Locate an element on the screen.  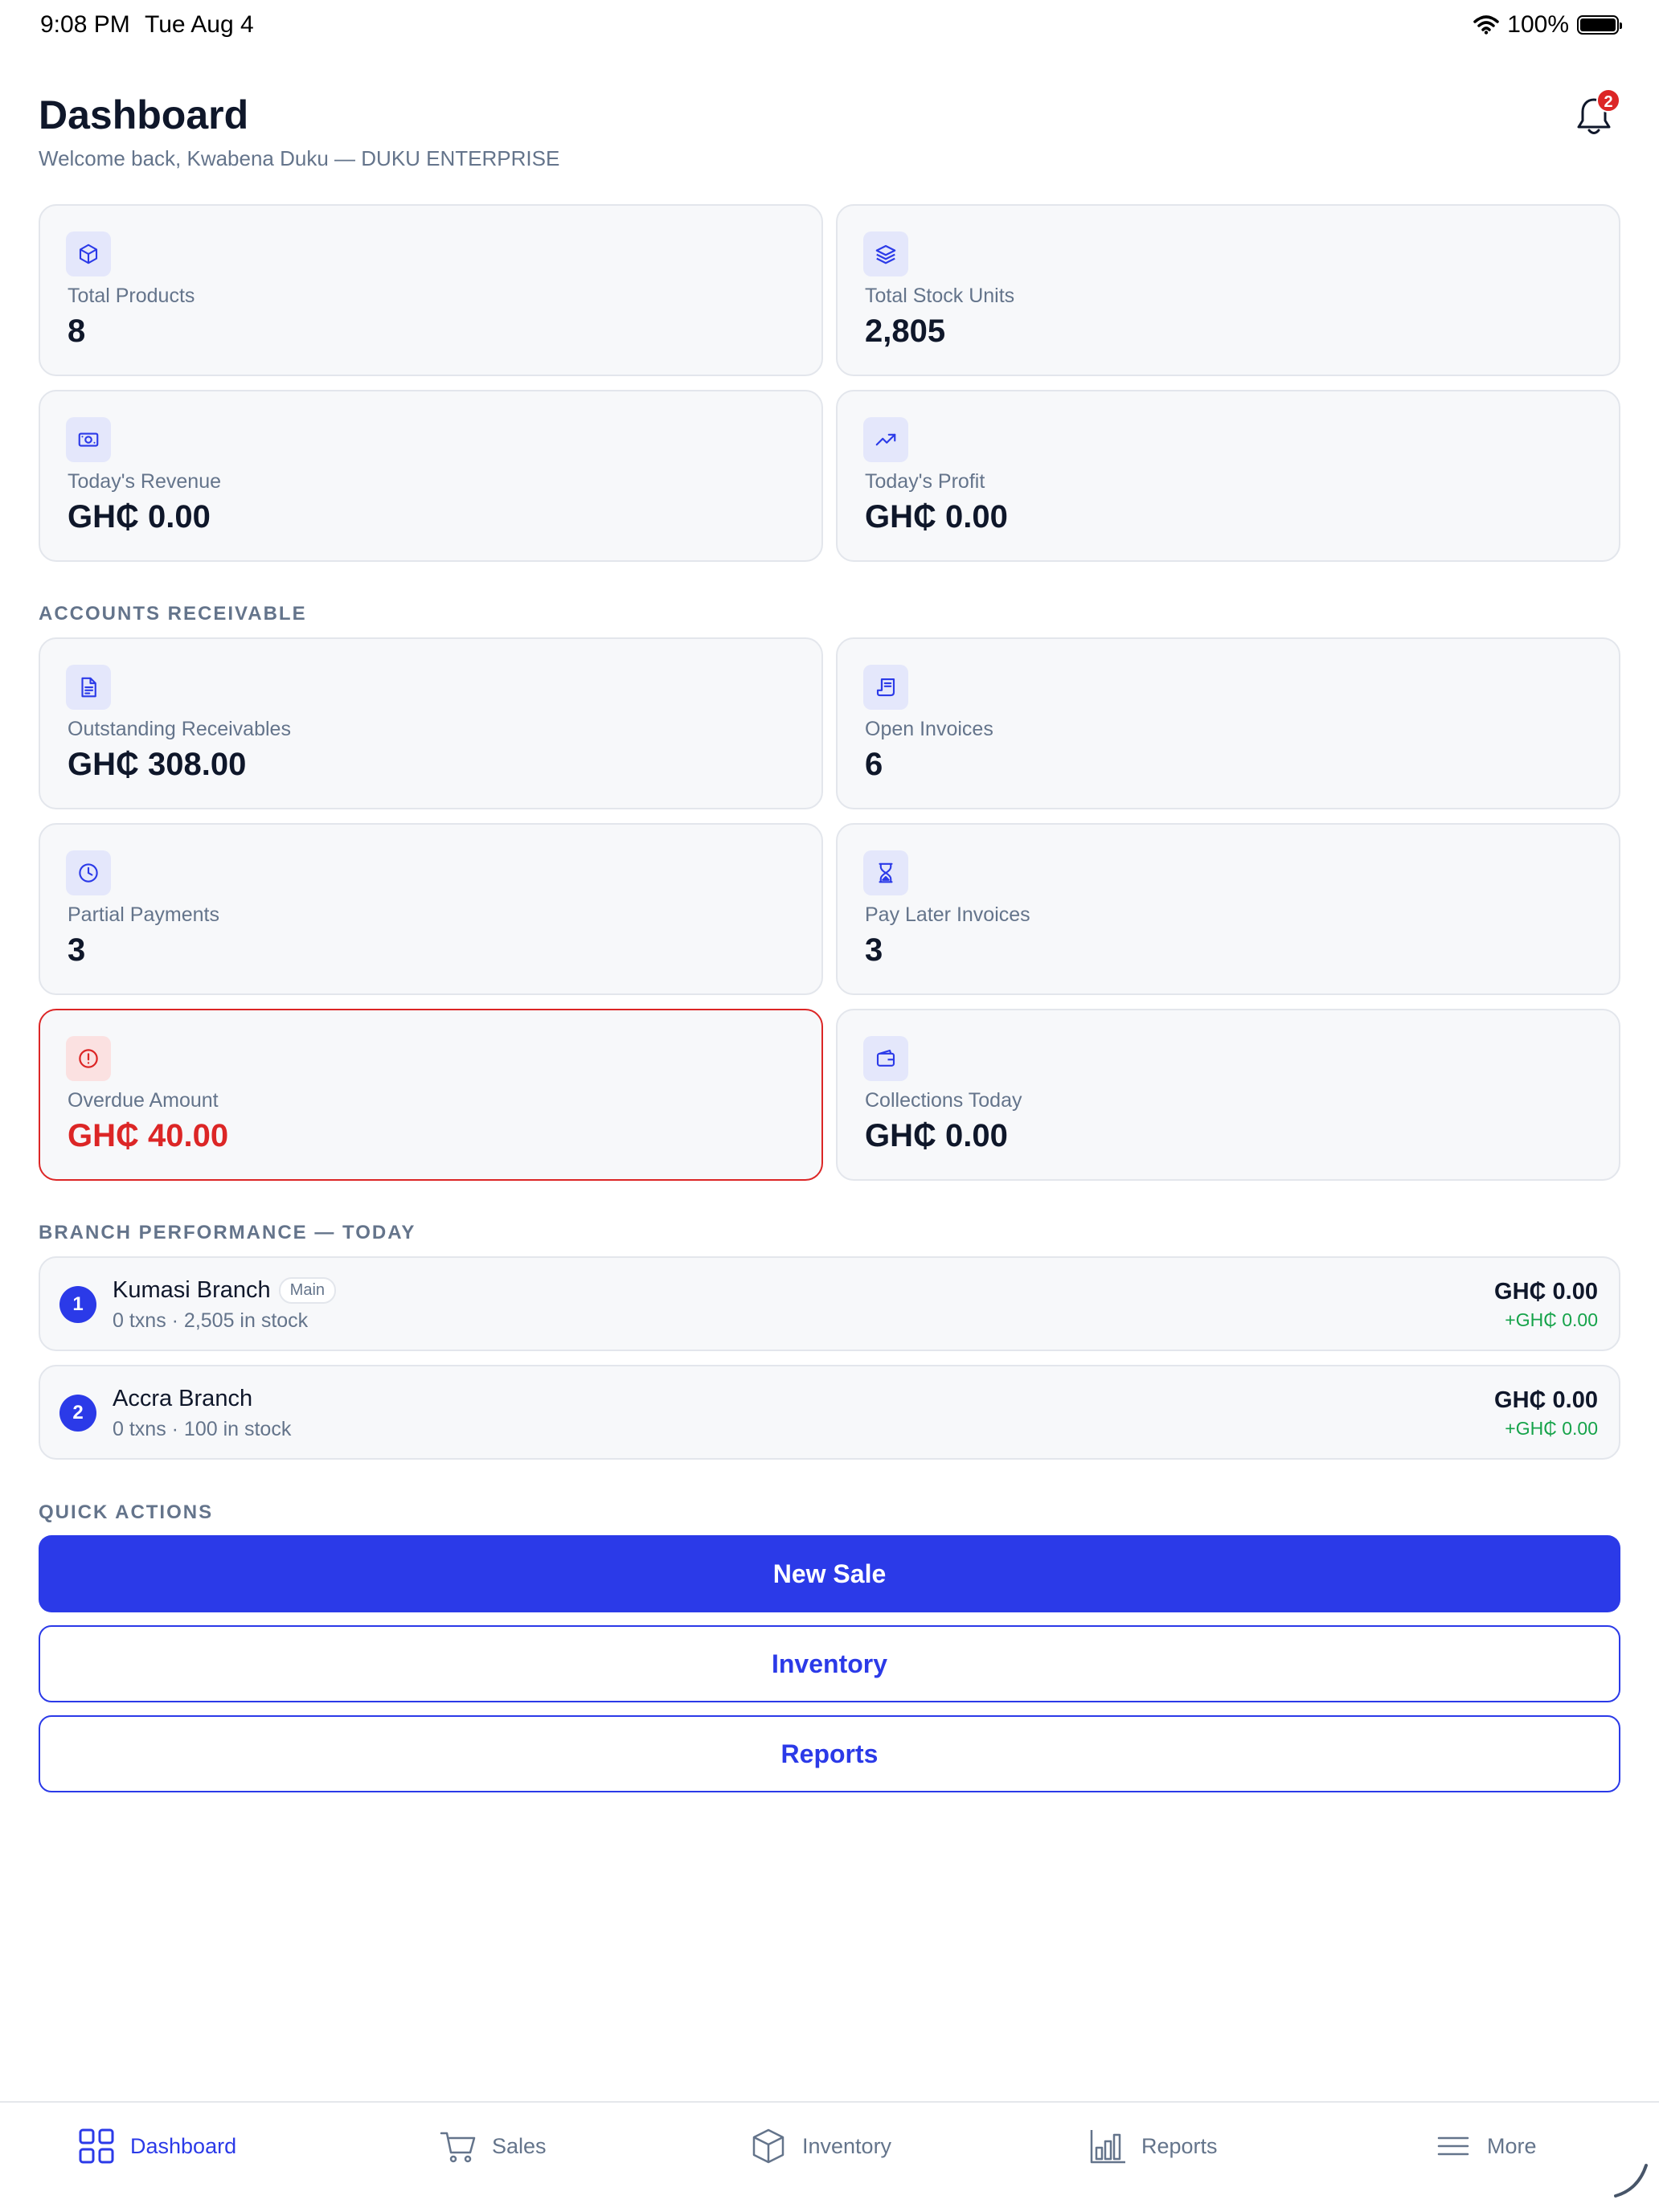
ar-value: 6 is located at coordinates (874, 764).